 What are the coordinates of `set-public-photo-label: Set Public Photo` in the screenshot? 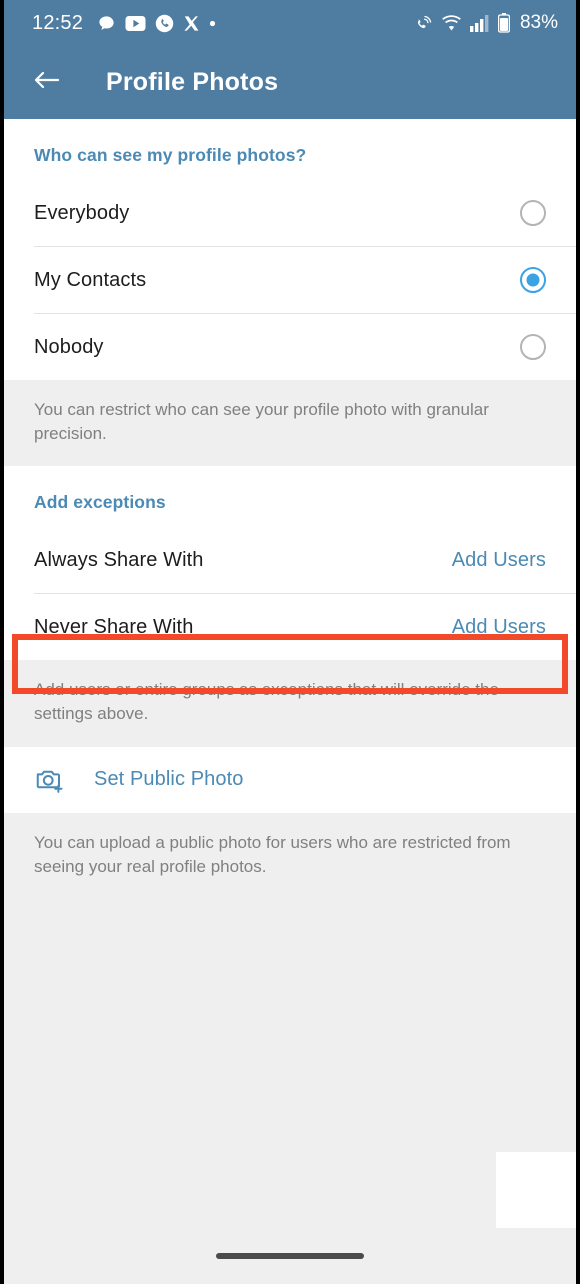 It's located at (169, 779).